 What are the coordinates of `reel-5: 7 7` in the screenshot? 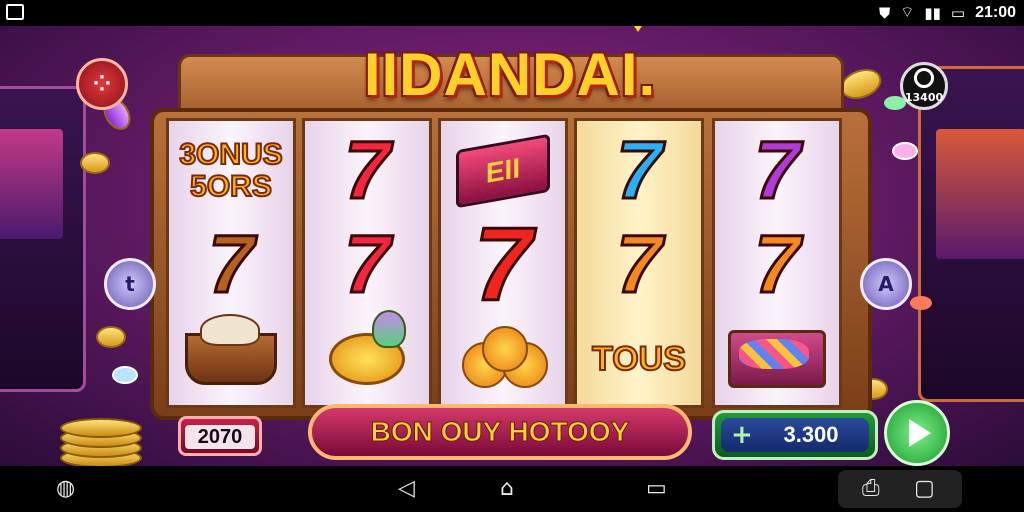 It's located at (777, 263).